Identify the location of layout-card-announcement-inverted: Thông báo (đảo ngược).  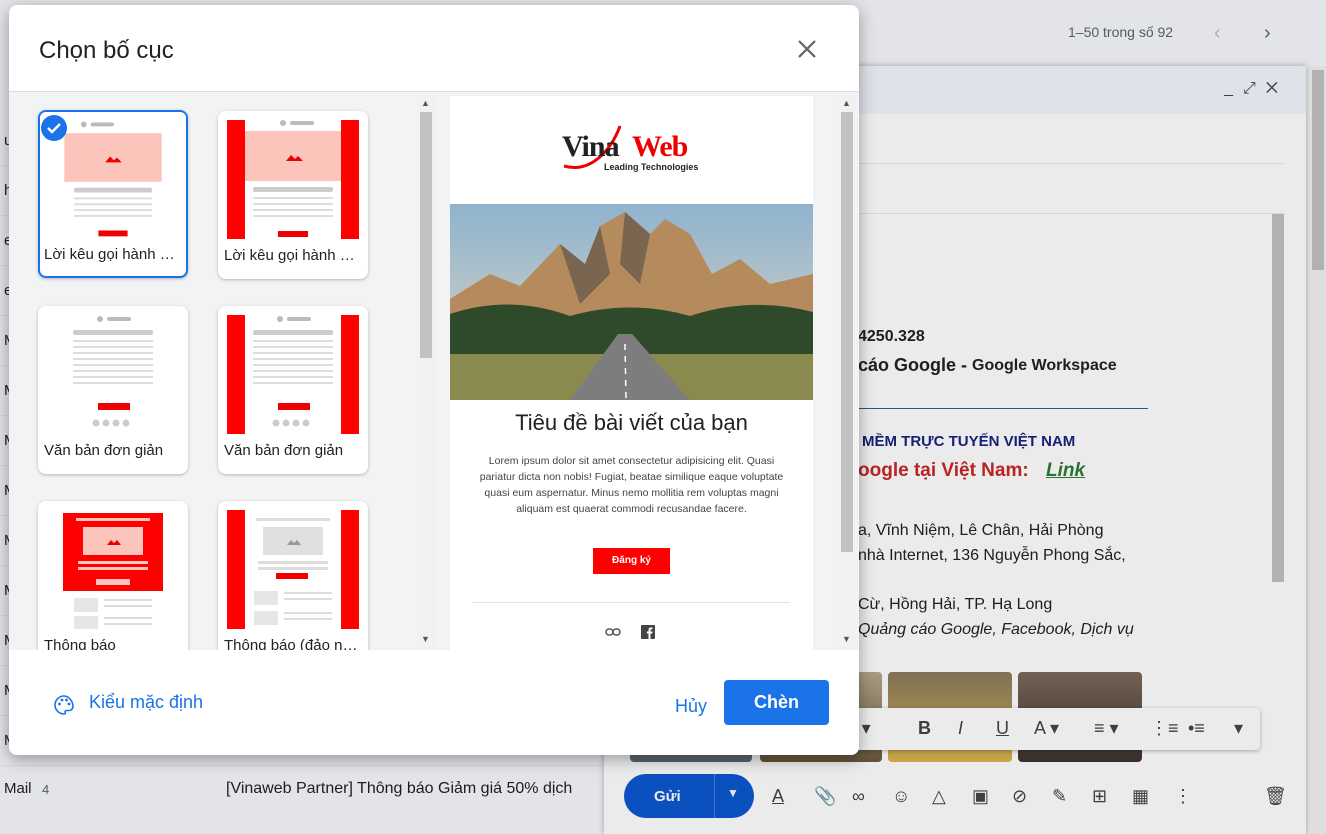
(293, 575).